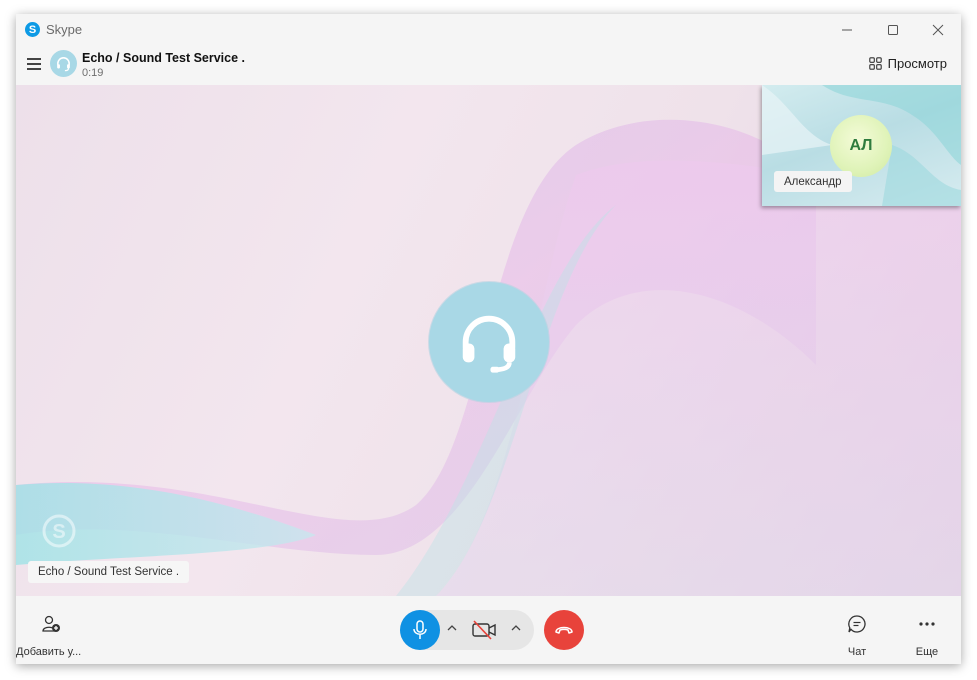 This screenshot has width=977, height=680. Describe the element at coordinates (927, 652) in the screenshot. I see `more-label: Еще` at that location.